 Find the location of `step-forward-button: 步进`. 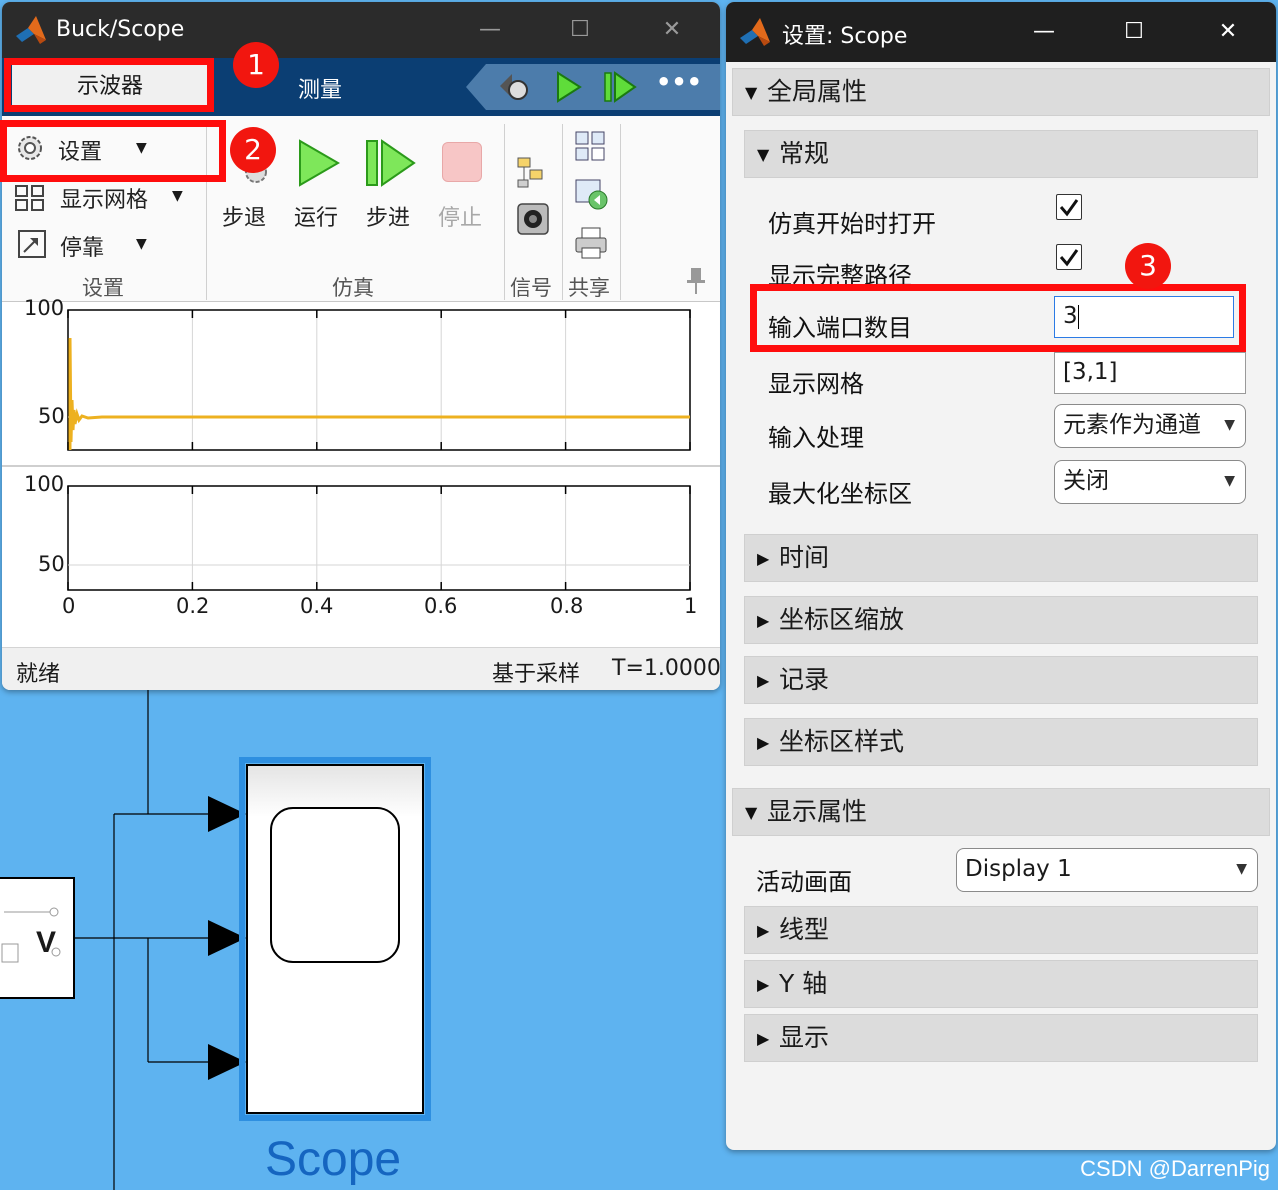

step-forward-button: 步进 is located at coordinates (388, 216).